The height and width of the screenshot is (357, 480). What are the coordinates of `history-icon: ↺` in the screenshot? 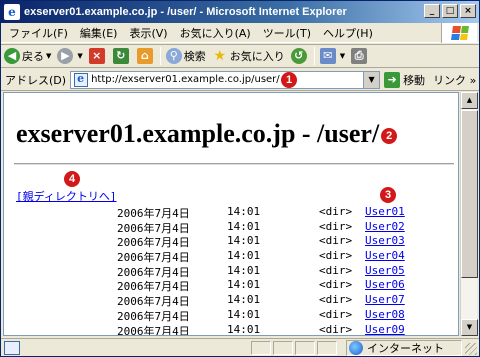 It's located at (298, 56).